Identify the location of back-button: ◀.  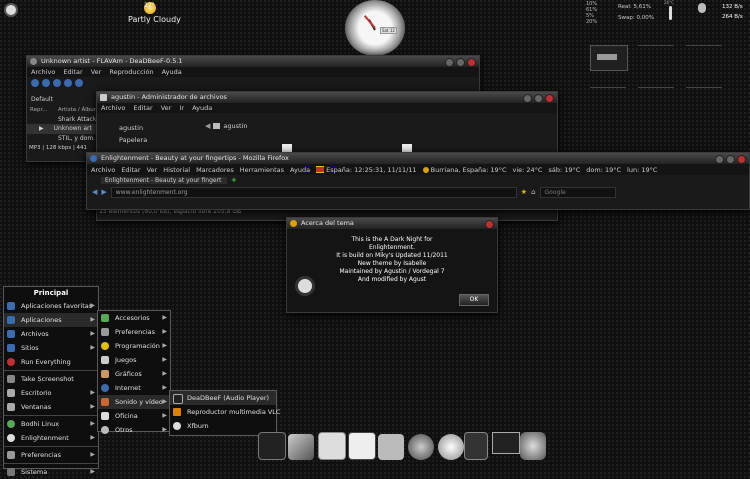
(94, 192).